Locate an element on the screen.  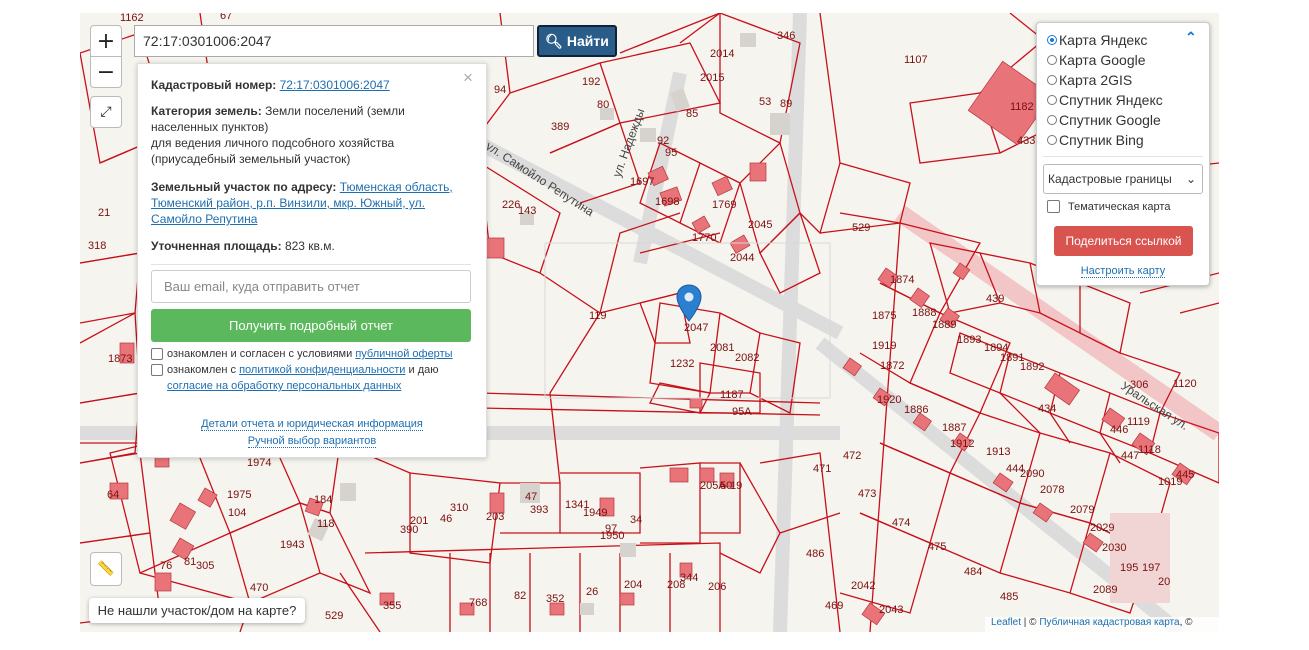
offer-link: публичной оферты is located at coordinates (403, 354).